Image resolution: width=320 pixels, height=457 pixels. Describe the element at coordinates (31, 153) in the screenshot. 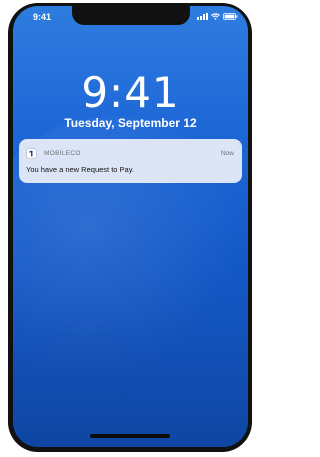

I see `mobileco-logo-icon` at that location.